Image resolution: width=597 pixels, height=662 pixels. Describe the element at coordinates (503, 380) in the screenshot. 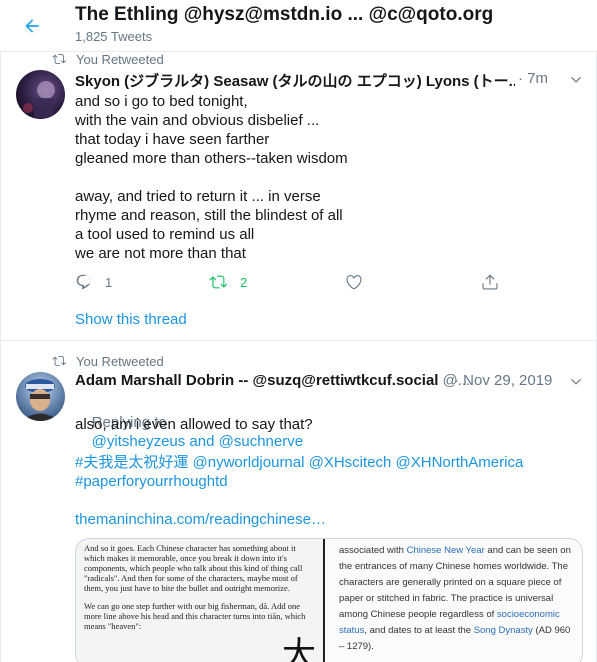

I see `tweet-time: · Nov 29, 2019` at that location.